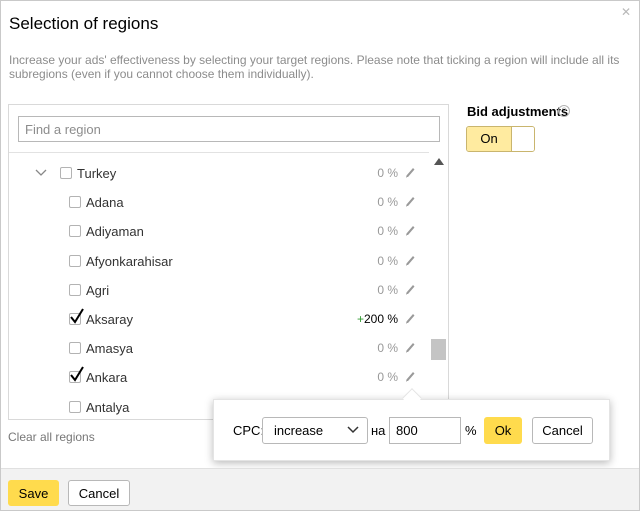 The height and width of the screenshot is (511, 640). I want to click on region-row: Adiyaman 0 %, so click(219, 232).